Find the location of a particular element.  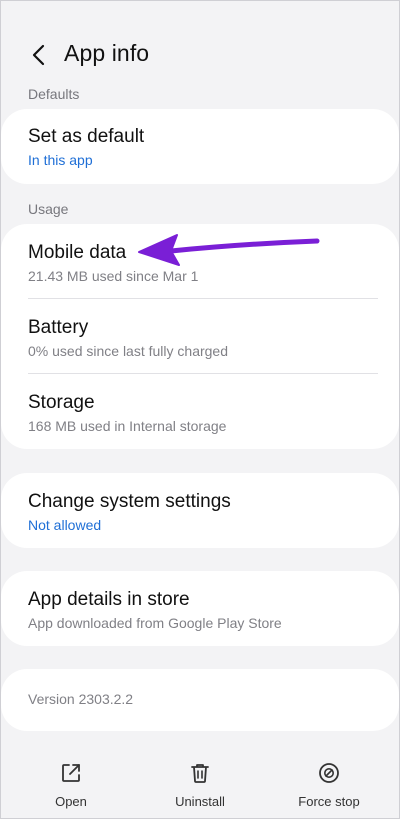

battery-item: Battery 0% used since last fully charged is located at coordinates (200, 336).